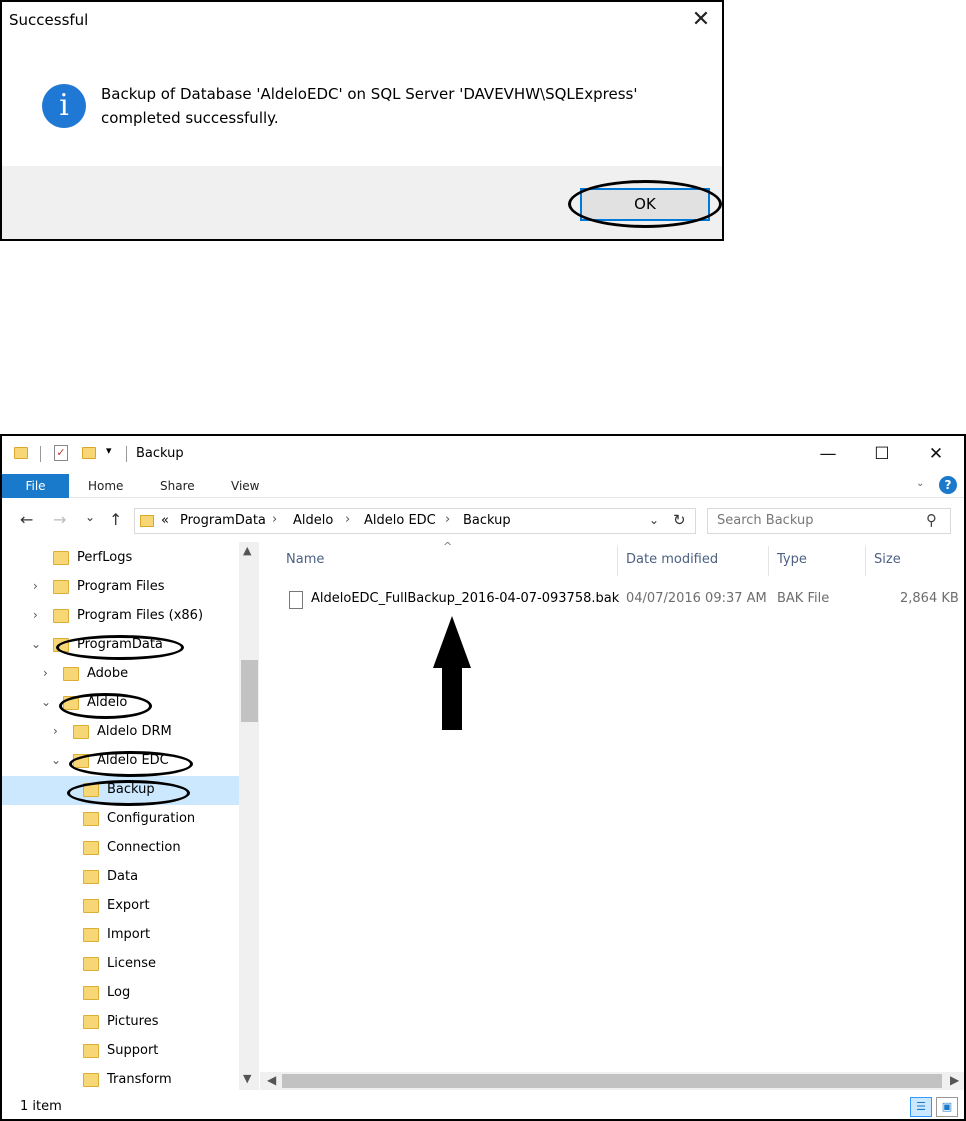 This screenshot has height=1121, width=966. Describe the element at coordinates (271, 1080) in the screenshot. I see `scroll-left-icon: ◀` at that location.